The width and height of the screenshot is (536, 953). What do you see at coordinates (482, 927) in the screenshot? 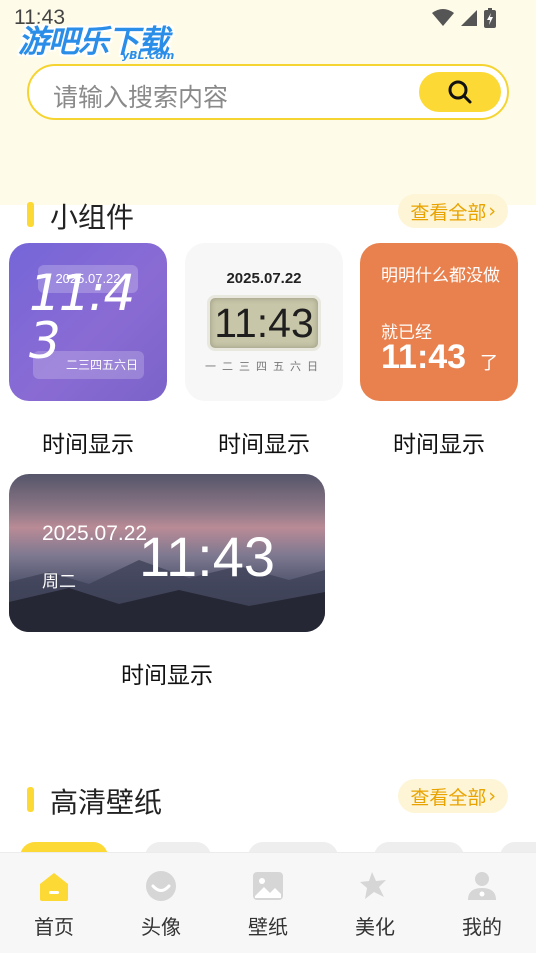
I see `nav-label: 我的` at bounding box center [482, 927].